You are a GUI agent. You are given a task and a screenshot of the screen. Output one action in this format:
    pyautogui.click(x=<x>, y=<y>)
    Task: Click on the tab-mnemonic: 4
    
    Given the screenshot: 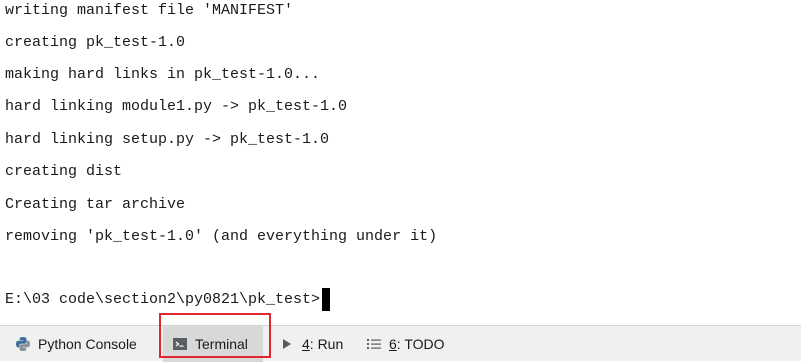 What is the action you would take?
    pyautogui.click(x=306, y=344)
    